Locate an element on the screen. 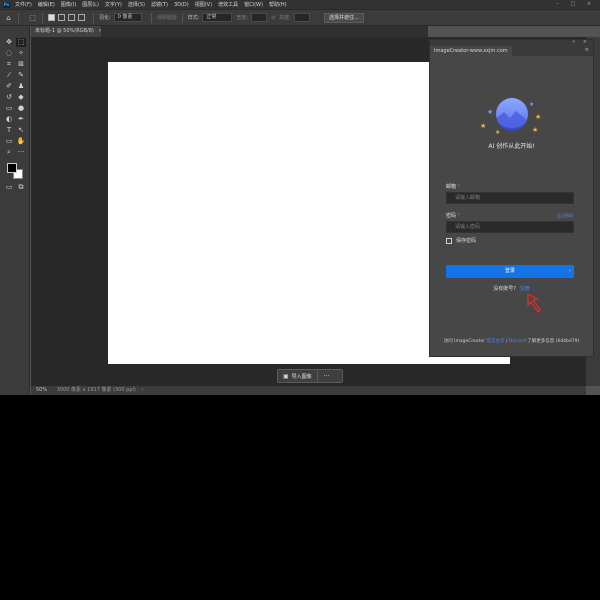 Image resolution: width=600 pixels, height=600 pixels. menu-file: 文件(F) is located at coordinates (23, 4).